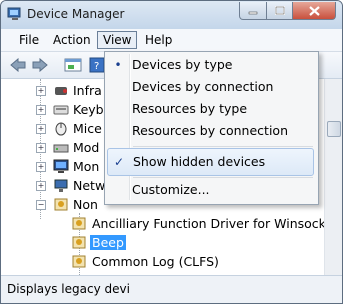 The width and height of the screenshot is (343, 304). Describe the element at coordinates (108, 242) in the screenshot. I see `selected-item-label: Beep` at that location.